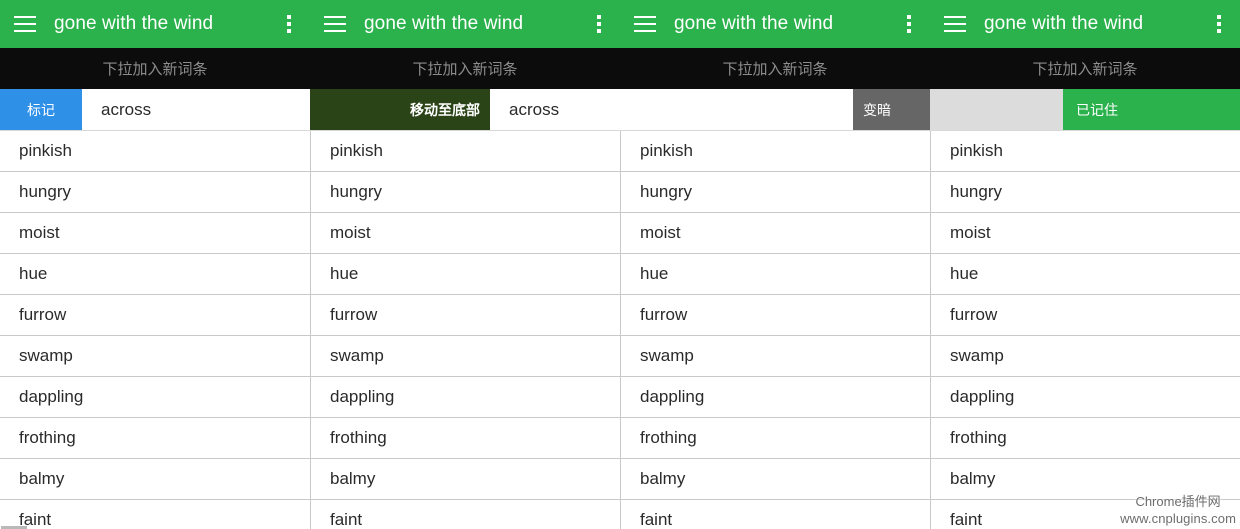 The height and width of the screenshot is (529, 1240). I want to click on move-to-bottom-action-button: 移动至底部, so click(400, 109).